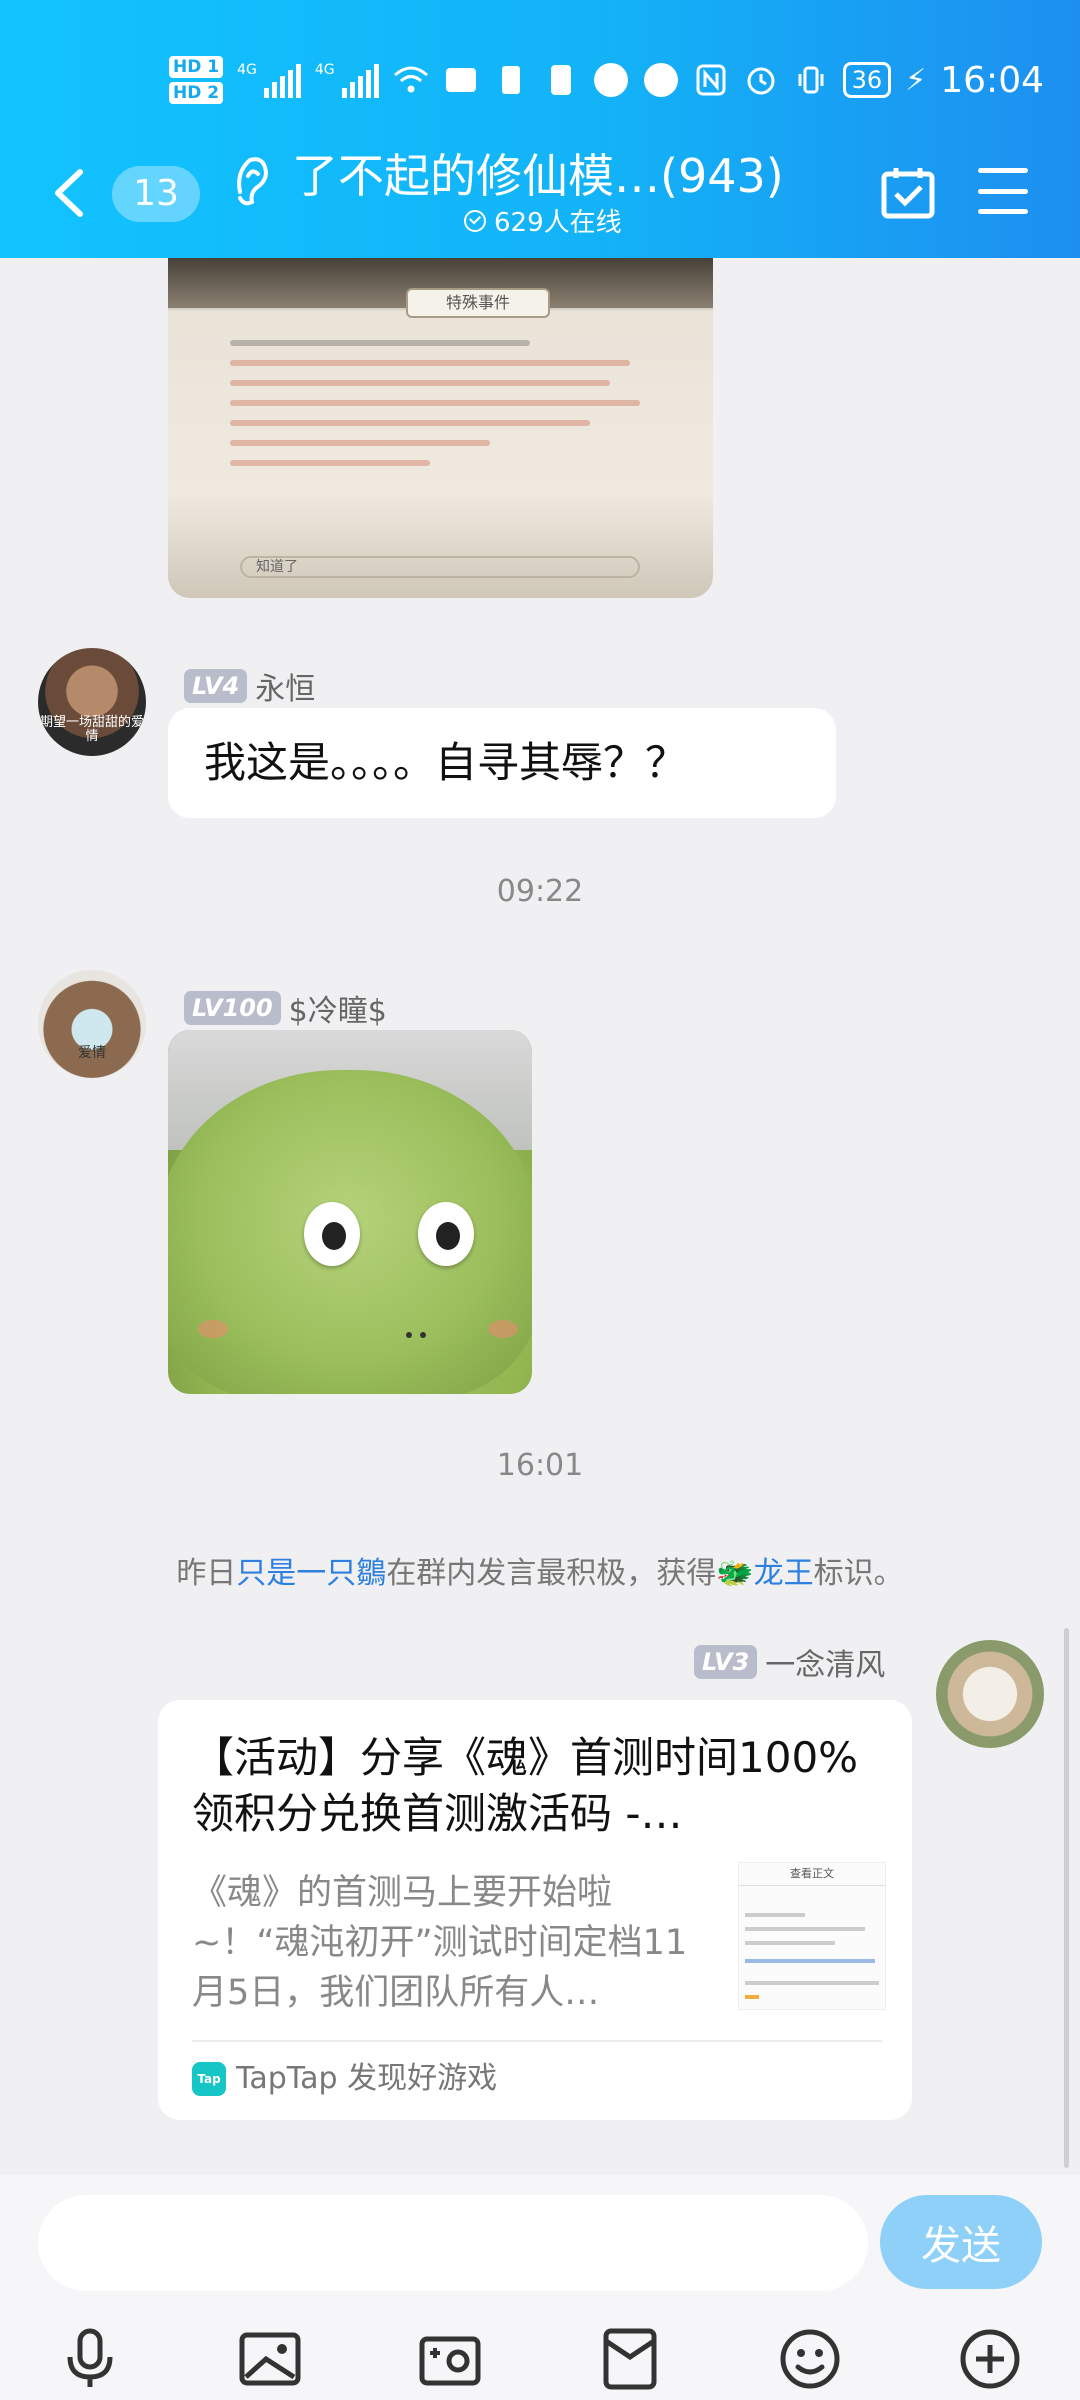 The width and height of the screenshot is (1080, 2400). Describe the element at coordinates (502, 763) in the screenshot. I see `text-message-bubble: 我这是。。。。自寻其辱？？` at that location.